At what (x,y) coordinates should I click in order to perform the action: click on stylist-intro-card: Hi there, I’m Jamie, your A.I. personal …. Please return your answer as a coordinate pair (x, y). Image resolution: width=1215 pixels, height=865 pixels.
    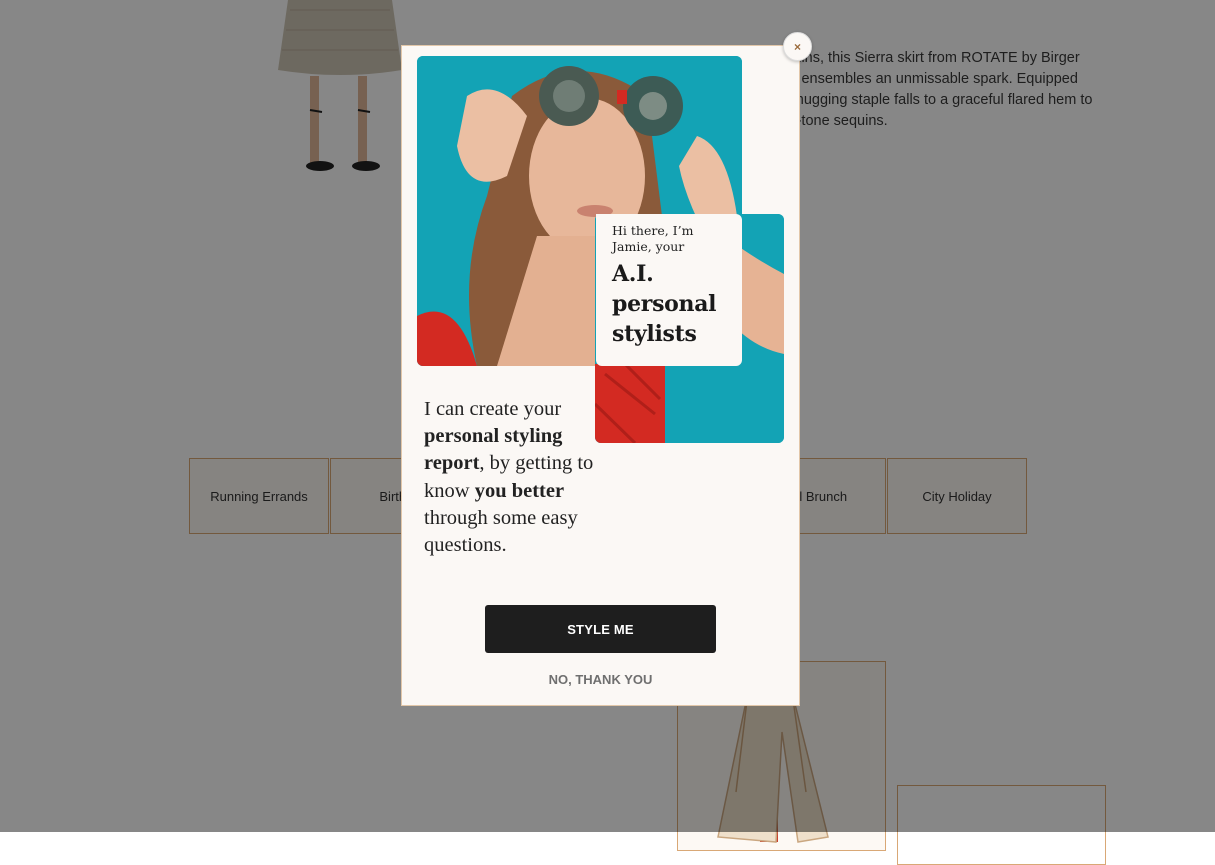
    Looking at the image, I should click on (669, 290).